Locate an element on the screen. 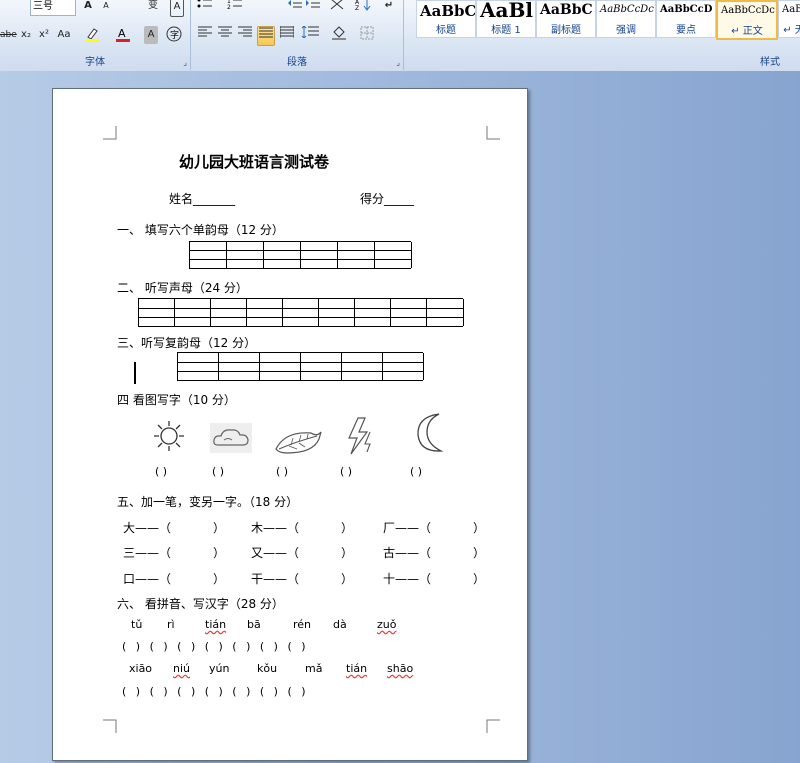 This screenshot has height=763, width=800. style-emphasis: AaBbCcDc 强调 is located at coordinates (626, 19).